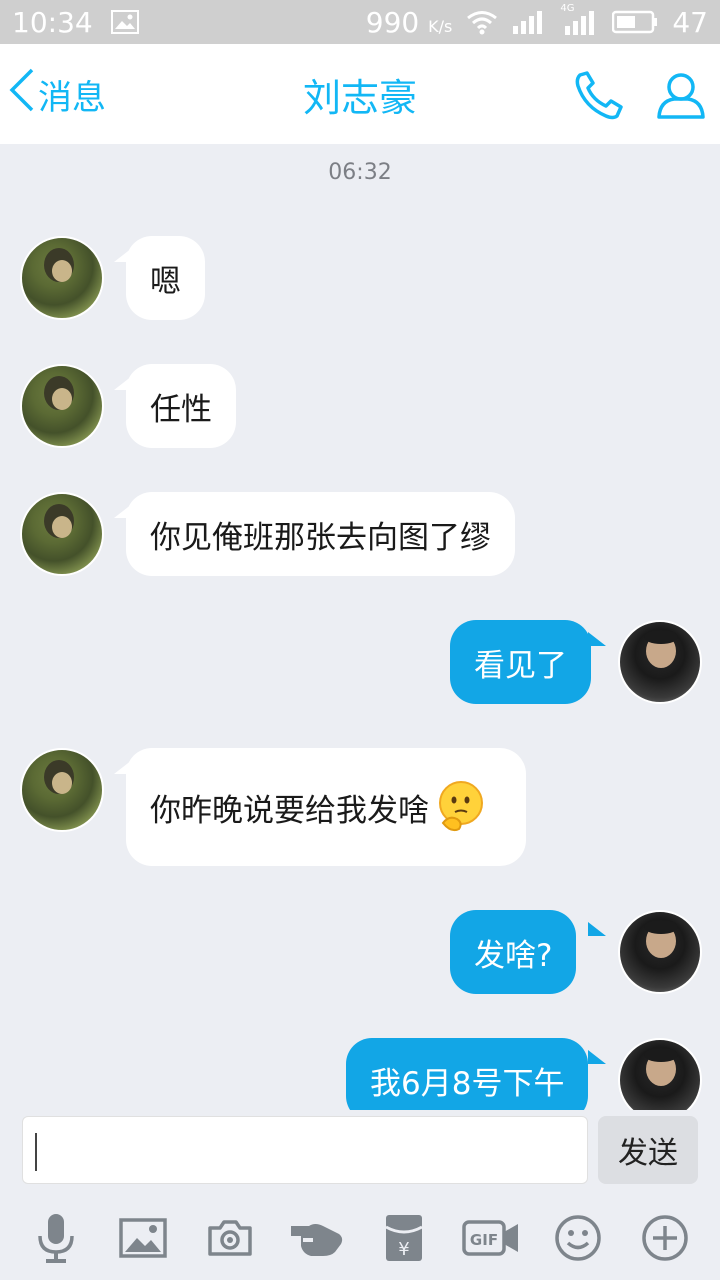 The image size is (720, 1280). Describe the element at coordinates (482, 22) in the screenshot. I see `wifi-icon` at that location.